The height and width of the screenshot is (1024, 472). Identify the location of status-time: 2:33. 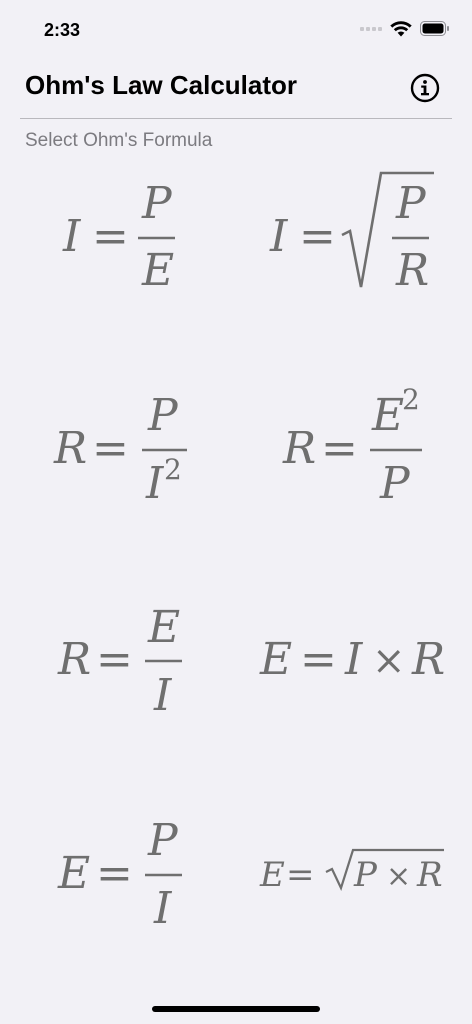
(62, 30).